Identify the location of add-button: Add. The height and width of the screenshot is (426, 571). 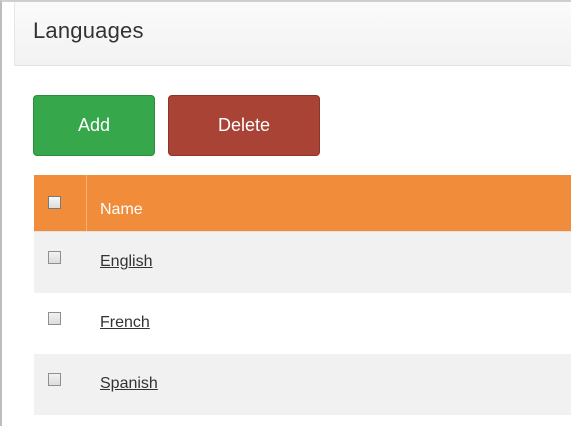
(94, 125).